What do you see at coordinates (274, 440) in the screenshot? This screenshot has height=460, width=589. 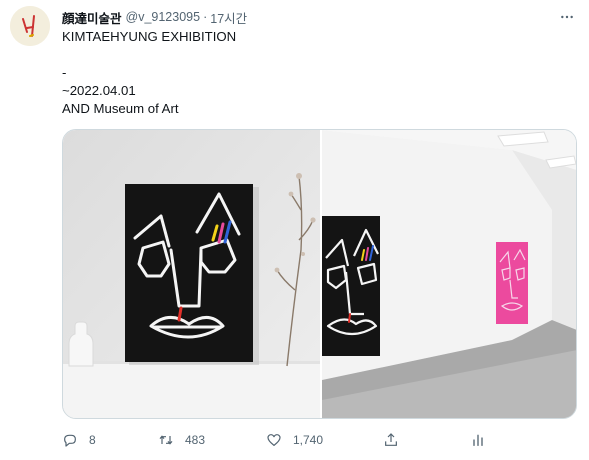 I see `heart-icon` at bounding box center [274, 440].